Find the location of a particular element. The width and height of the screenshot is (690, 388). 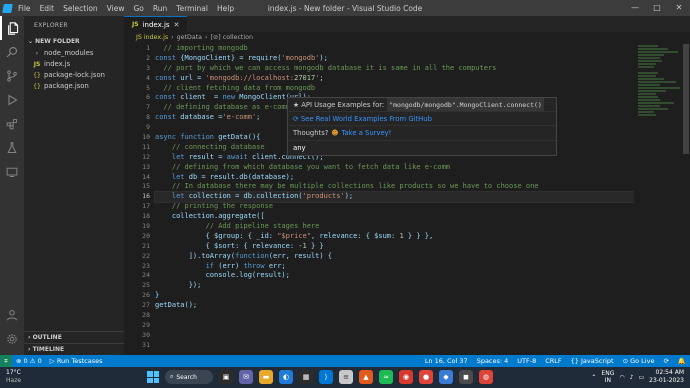

code-line: { $sort: { relevance: -1 } } is located at coordinates (394, 247).